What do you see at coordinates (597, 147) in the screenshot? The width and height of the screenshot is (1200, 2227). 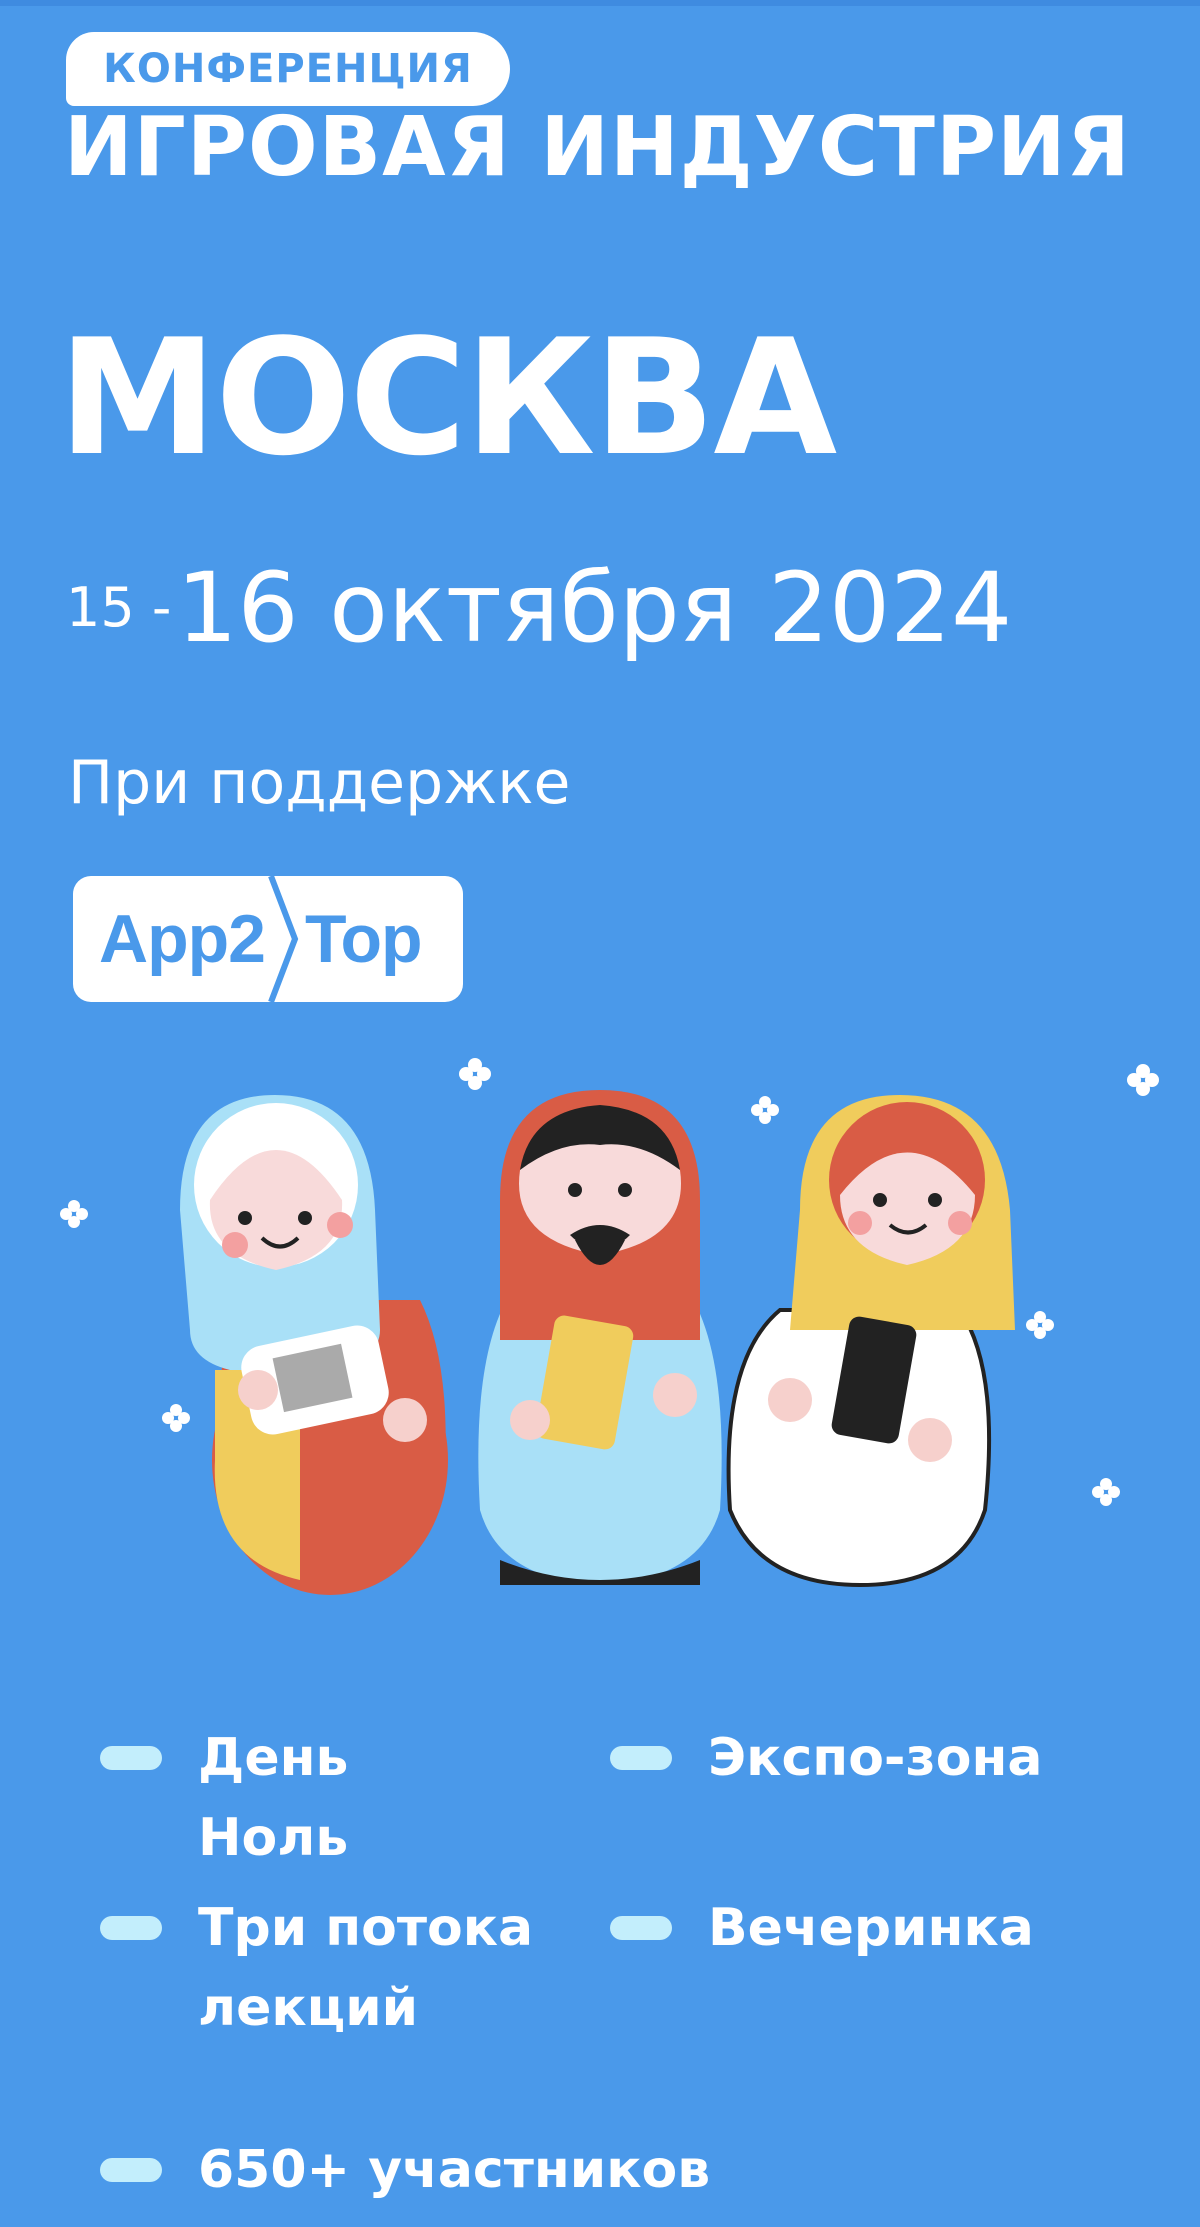 I see `conference-title: ИГРОВАЯ ИНДУСТРИЯ` at bounding box center [597, 147].